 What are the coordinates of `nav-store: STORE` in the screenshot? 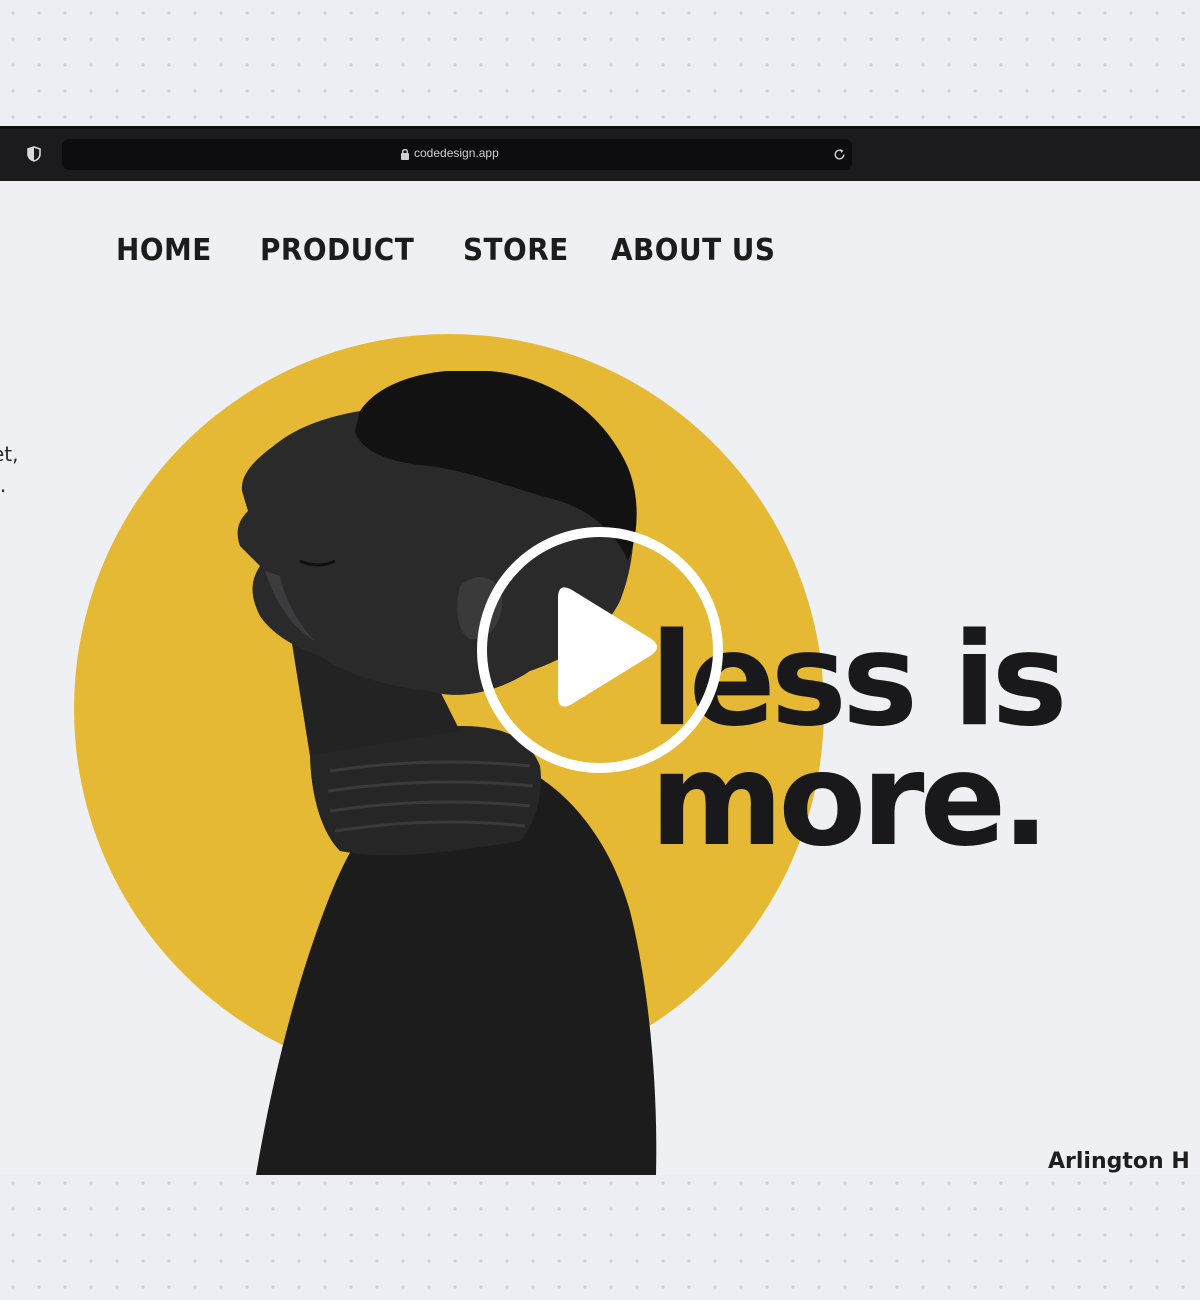 It's located at (516, 250).